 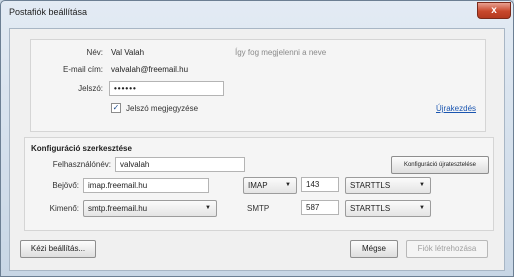 I want to click on outgoing-security-select: STARTTLS ▼, so click(x=388, y=208).